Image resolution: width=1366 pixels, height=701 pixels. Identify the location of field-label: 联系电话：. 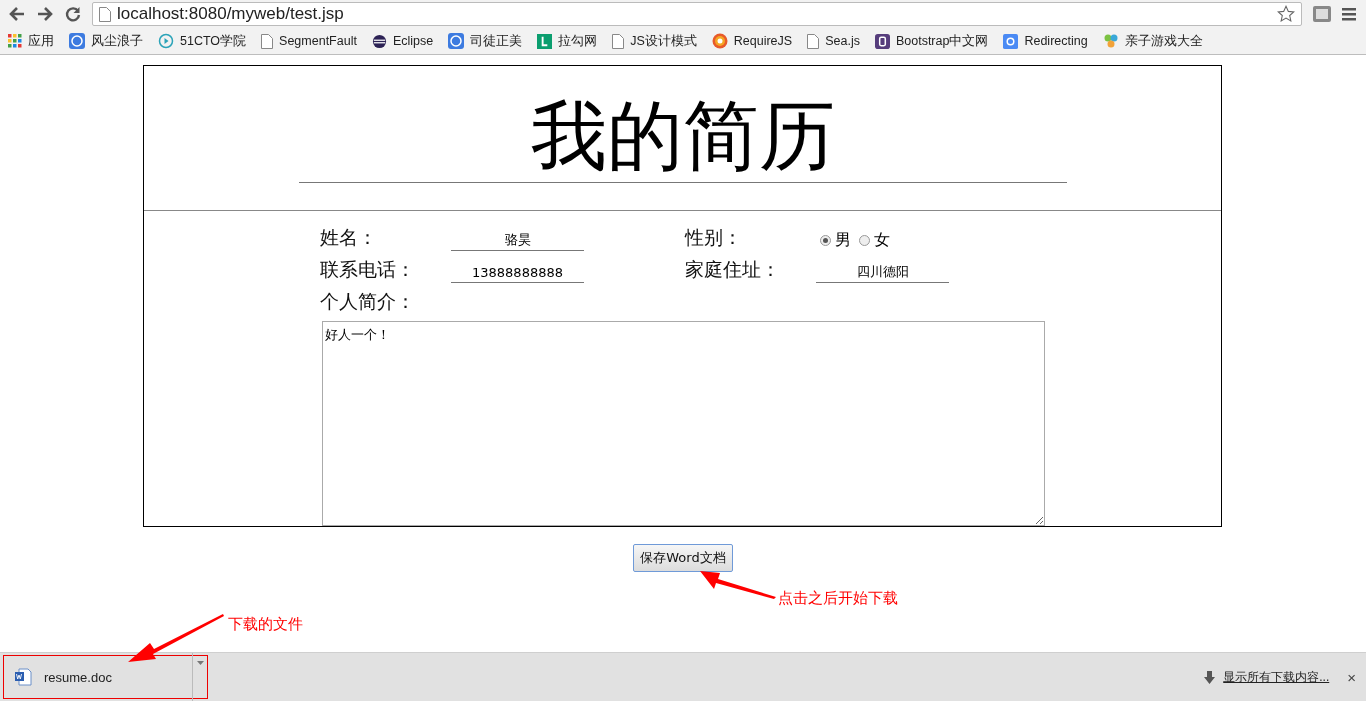
(368, 269).